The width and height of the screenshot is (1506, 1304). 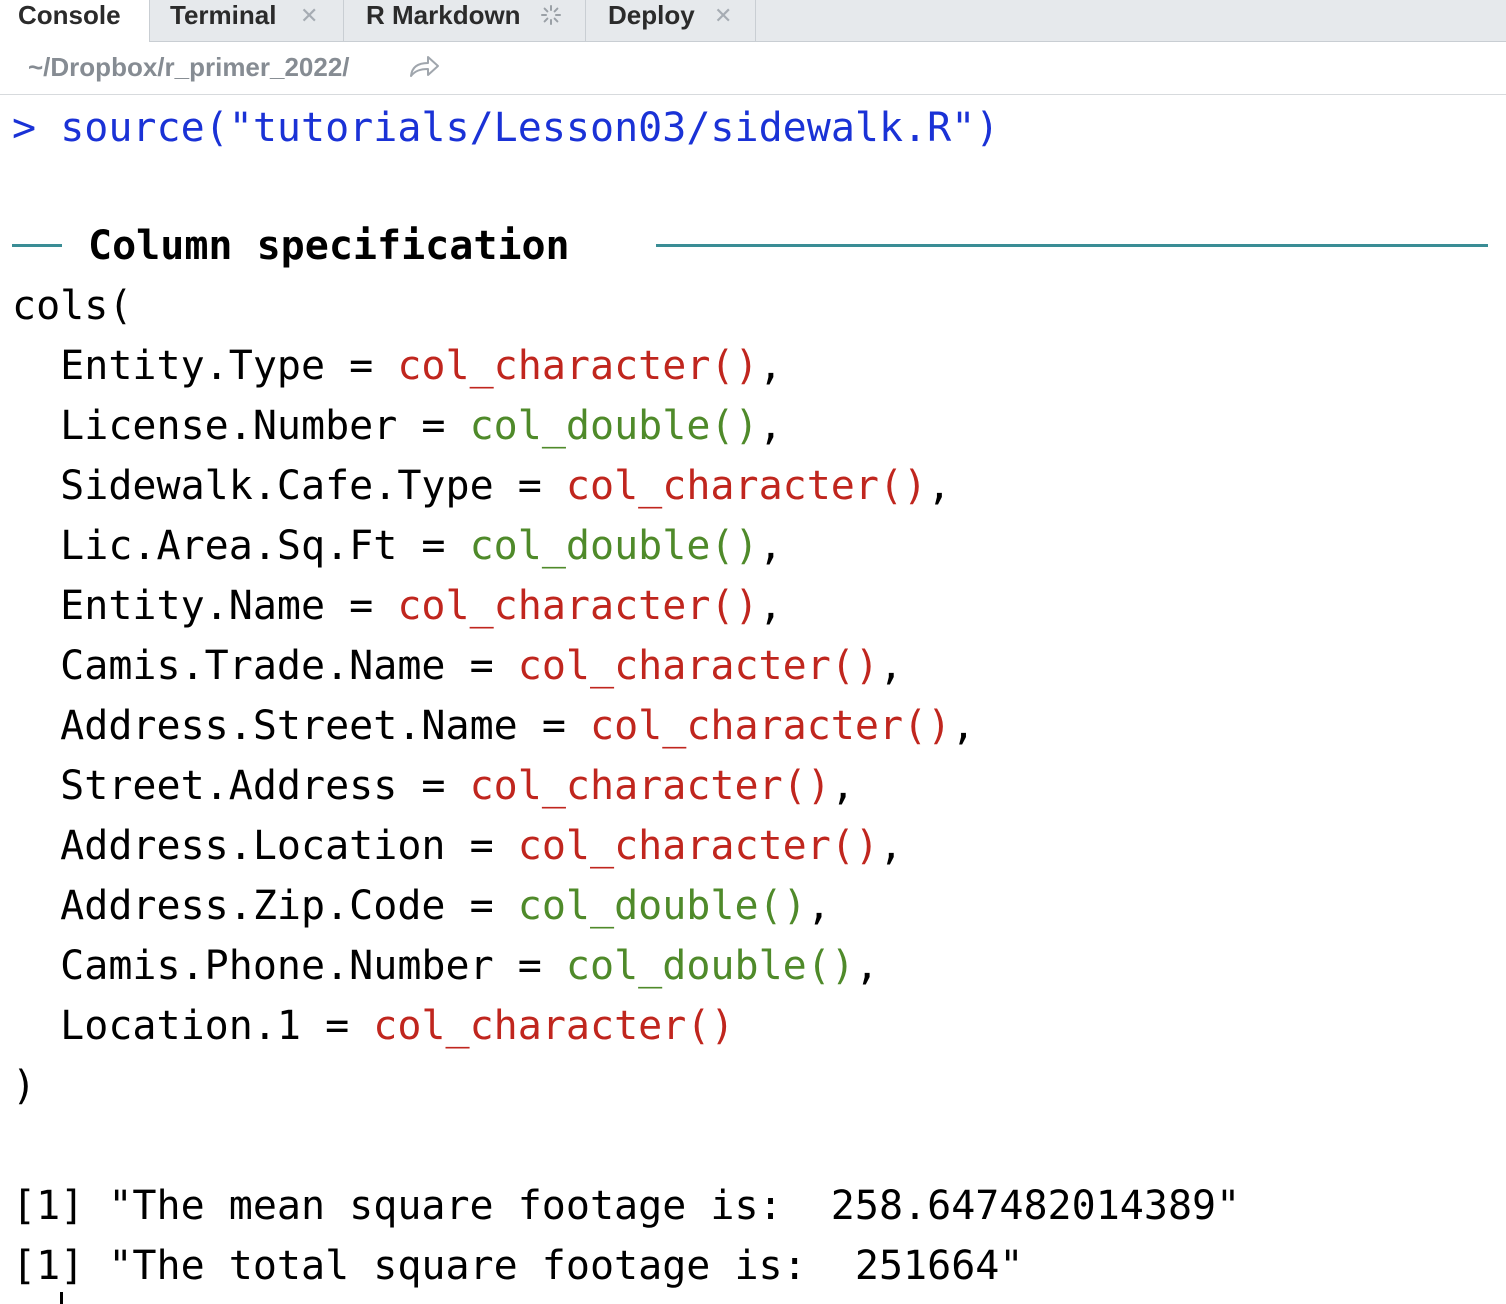 I want to click on spec-line: Address.Location = col_character(),, so click(x=482, y=846).